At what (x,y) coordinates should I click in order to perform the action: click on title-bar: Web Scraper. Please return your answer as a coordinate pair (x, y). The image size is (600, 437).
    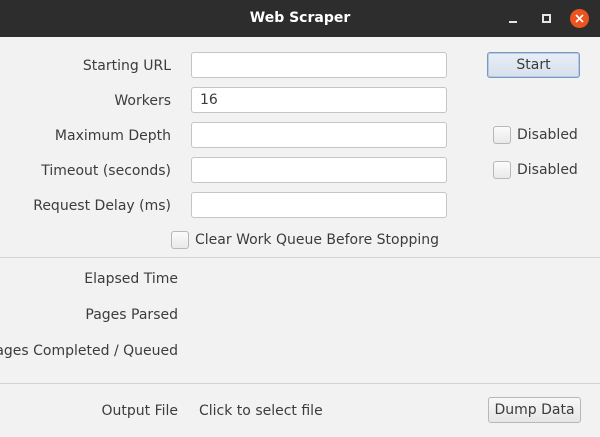
    Looking at the image, I should click on (300, 18).